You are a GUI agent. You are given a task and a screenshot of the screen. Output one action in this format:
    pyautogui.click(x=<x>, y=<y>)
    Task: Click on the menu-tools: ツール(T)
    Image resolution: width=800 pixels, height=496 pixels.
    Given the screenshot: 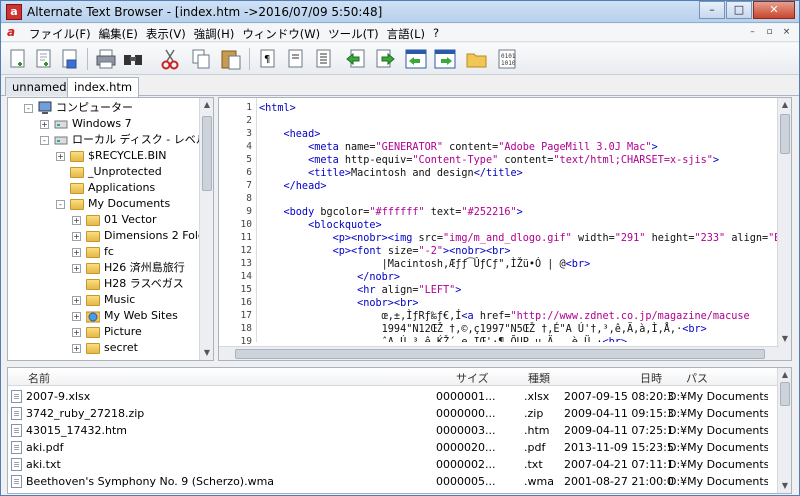 What is the action you would take?
    pyautogui.click(x=355, y=34)
    